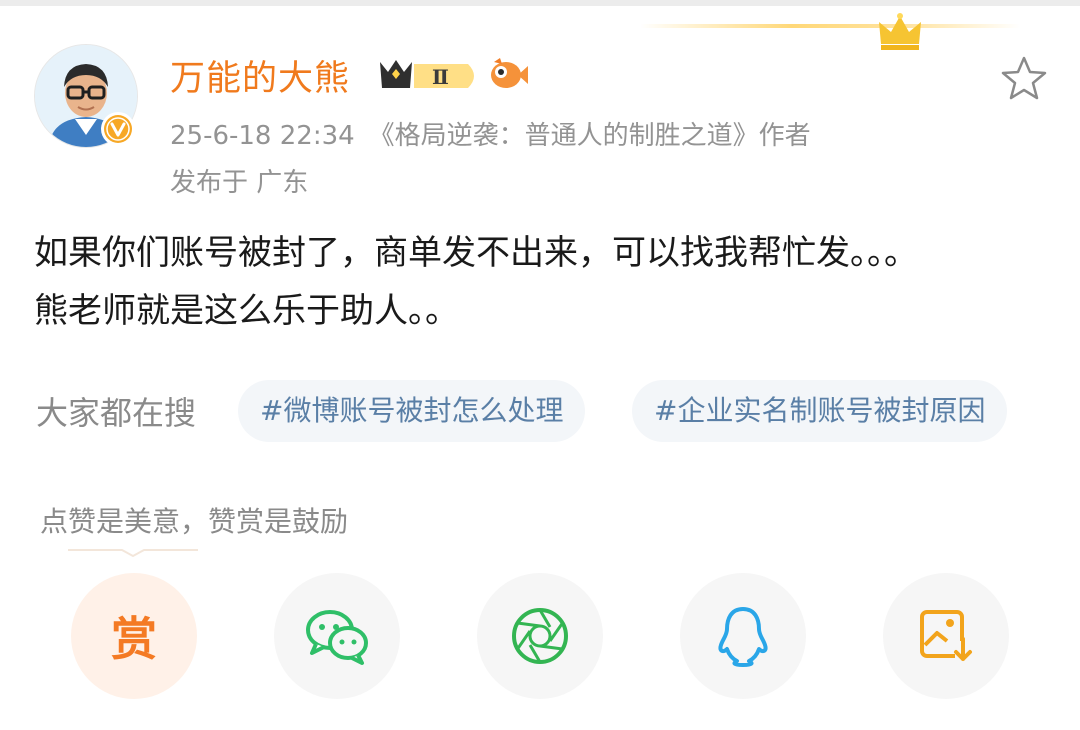  What do you see at coordinates (428, 76) in the screenshot?
I see `vip-level-badge-icon: Ⅱ` at bounding box center [428, 76].